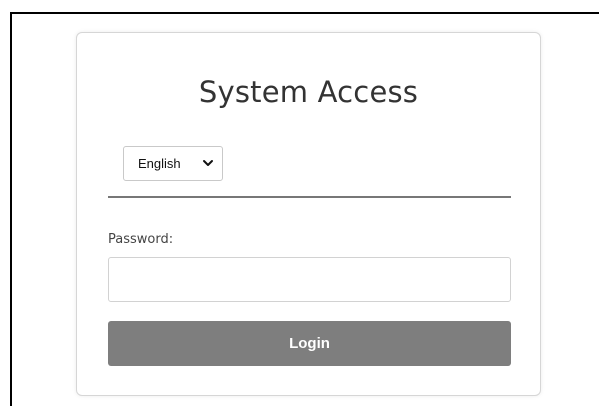  Describe the element at coordinates (308, 92) in the screenshot. I see `page-title: System Access` at that location.